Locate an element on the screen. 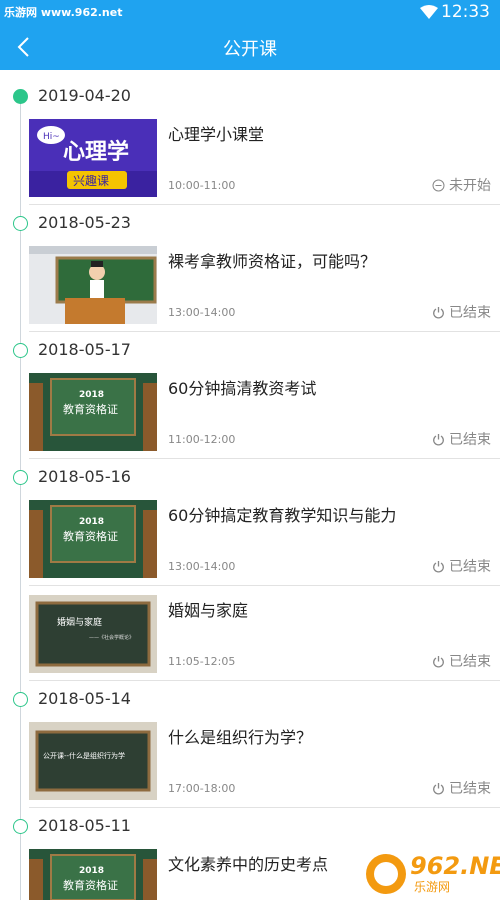 The height and width of the screenshot is (900, 500). group-date: 2018-05-14 is located at coordinates (84, 698).